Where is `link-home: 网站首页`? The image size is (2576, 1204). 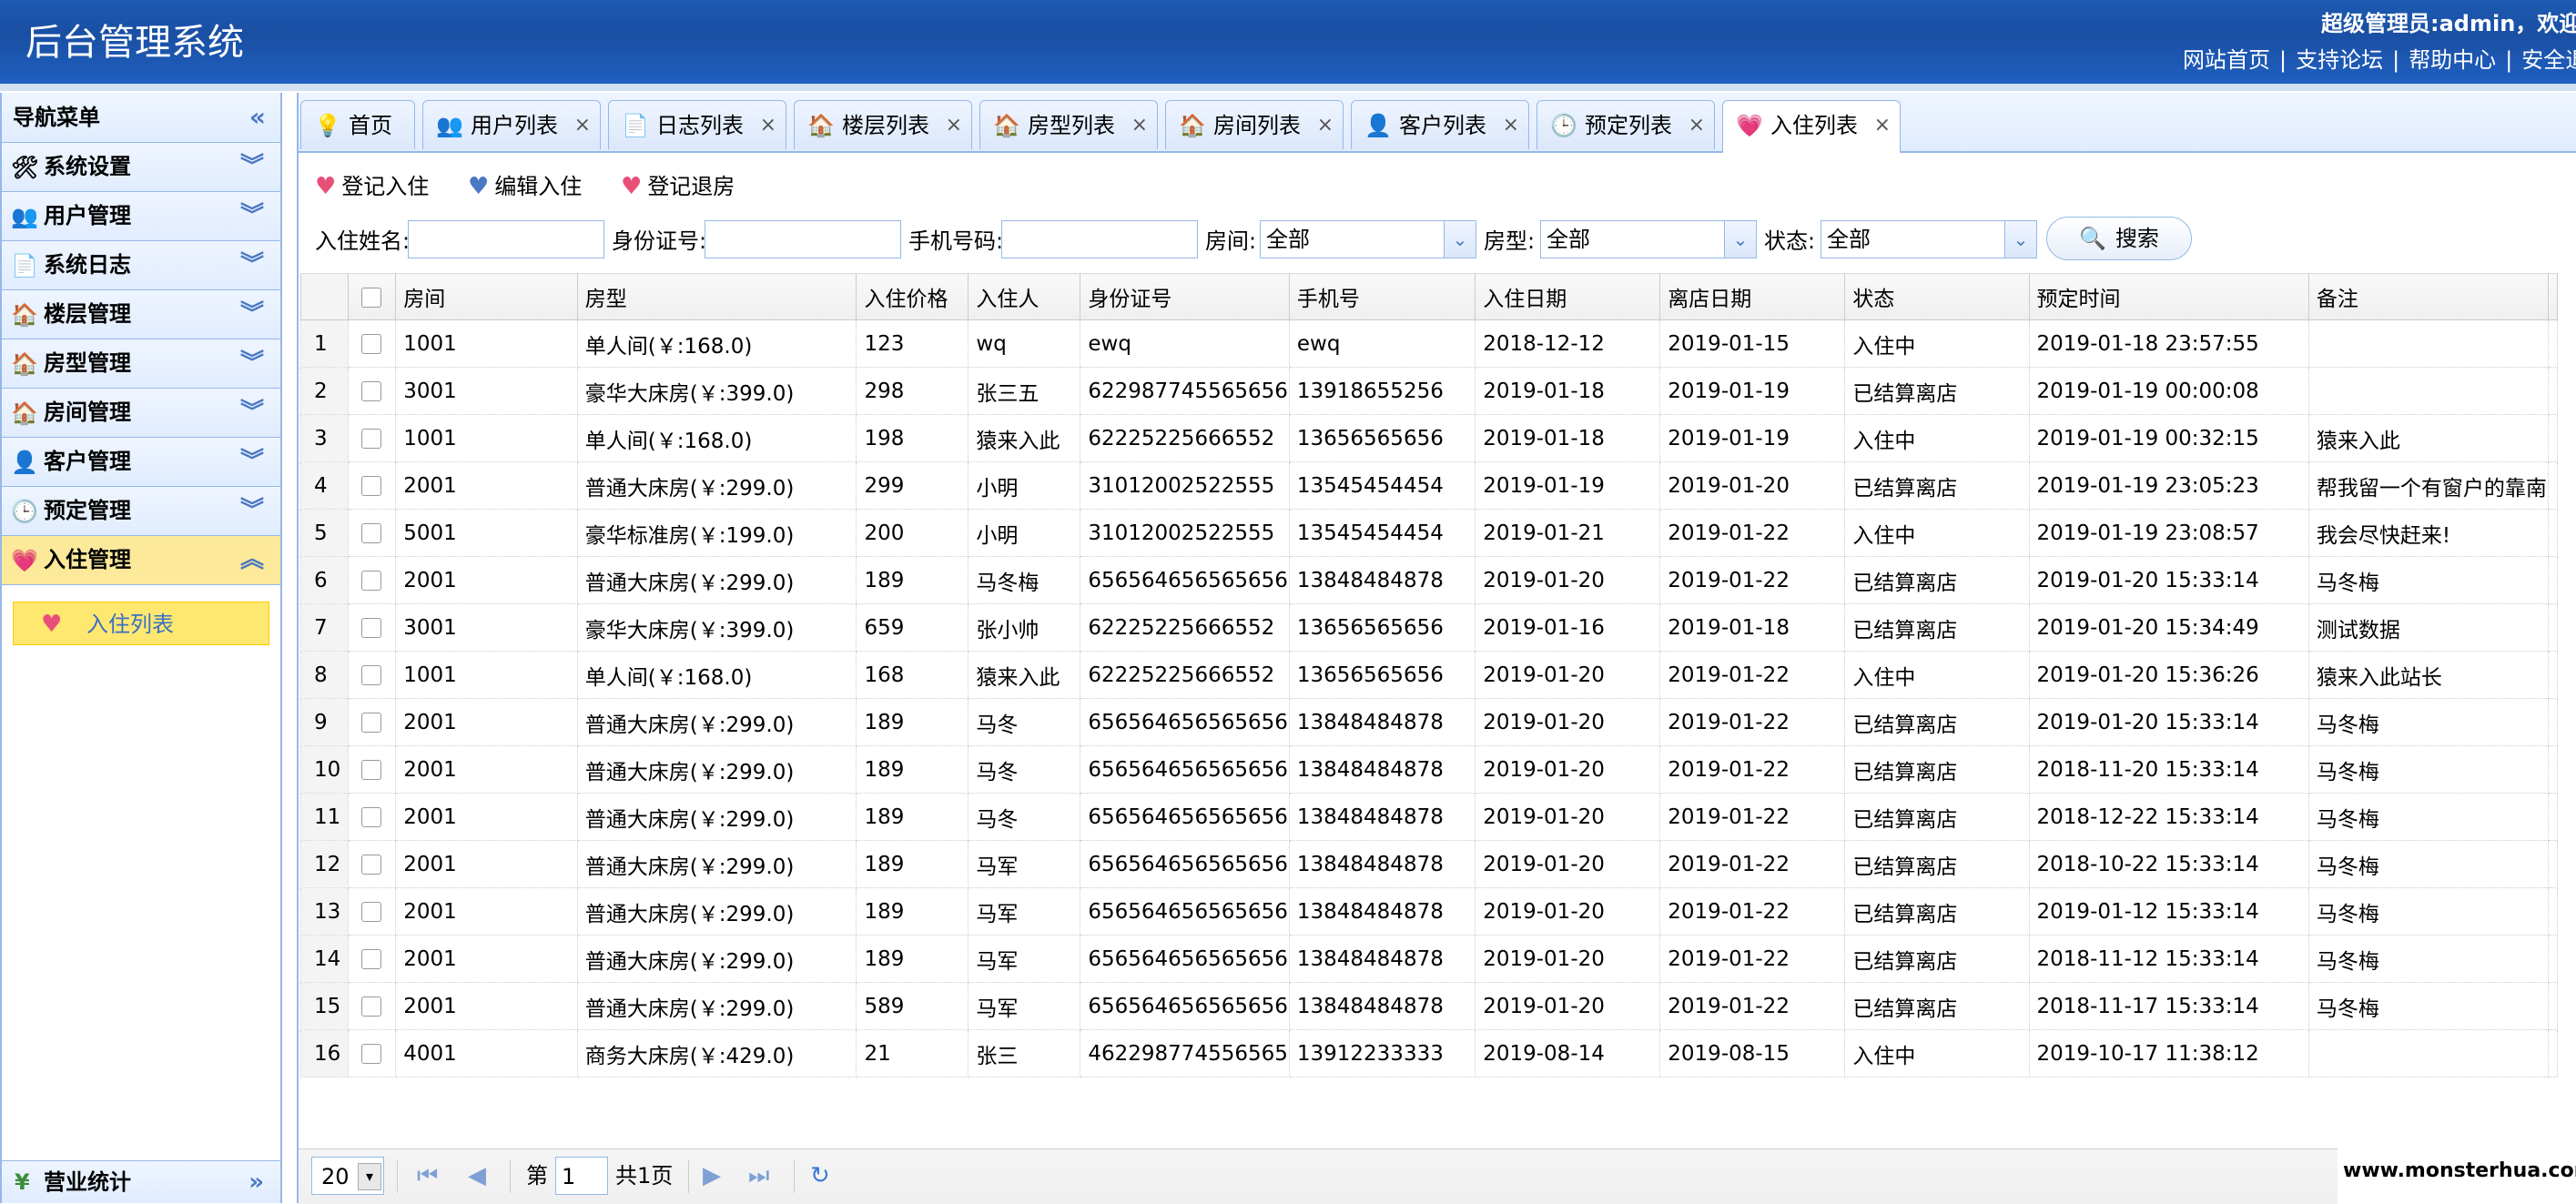
link-home: 网站首页 is located at coordinates (2226, 60).